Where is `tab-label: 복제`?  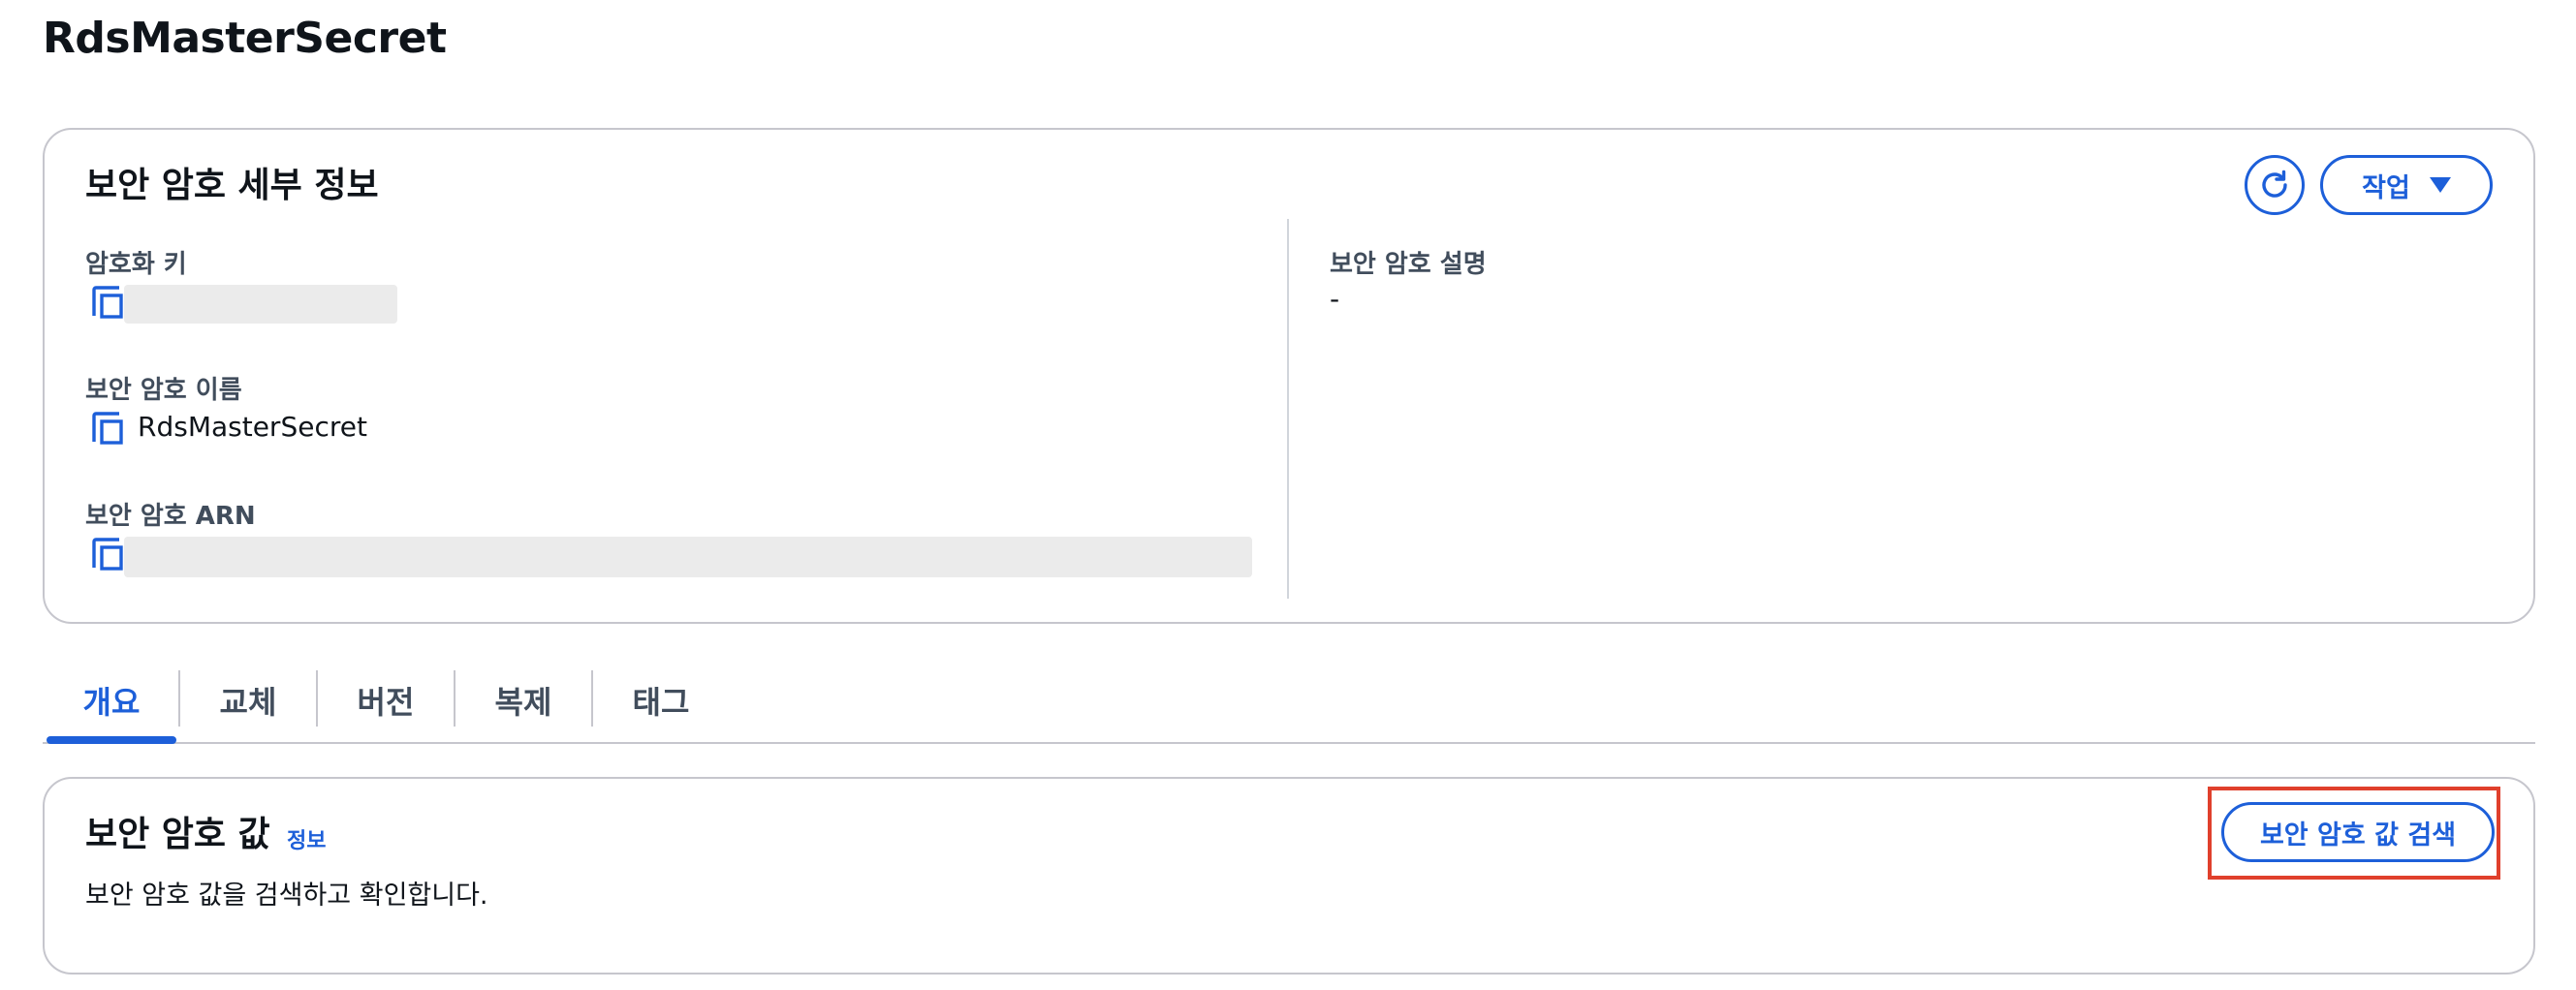 tab-label: 복제 is located at coordinates (523, 702).